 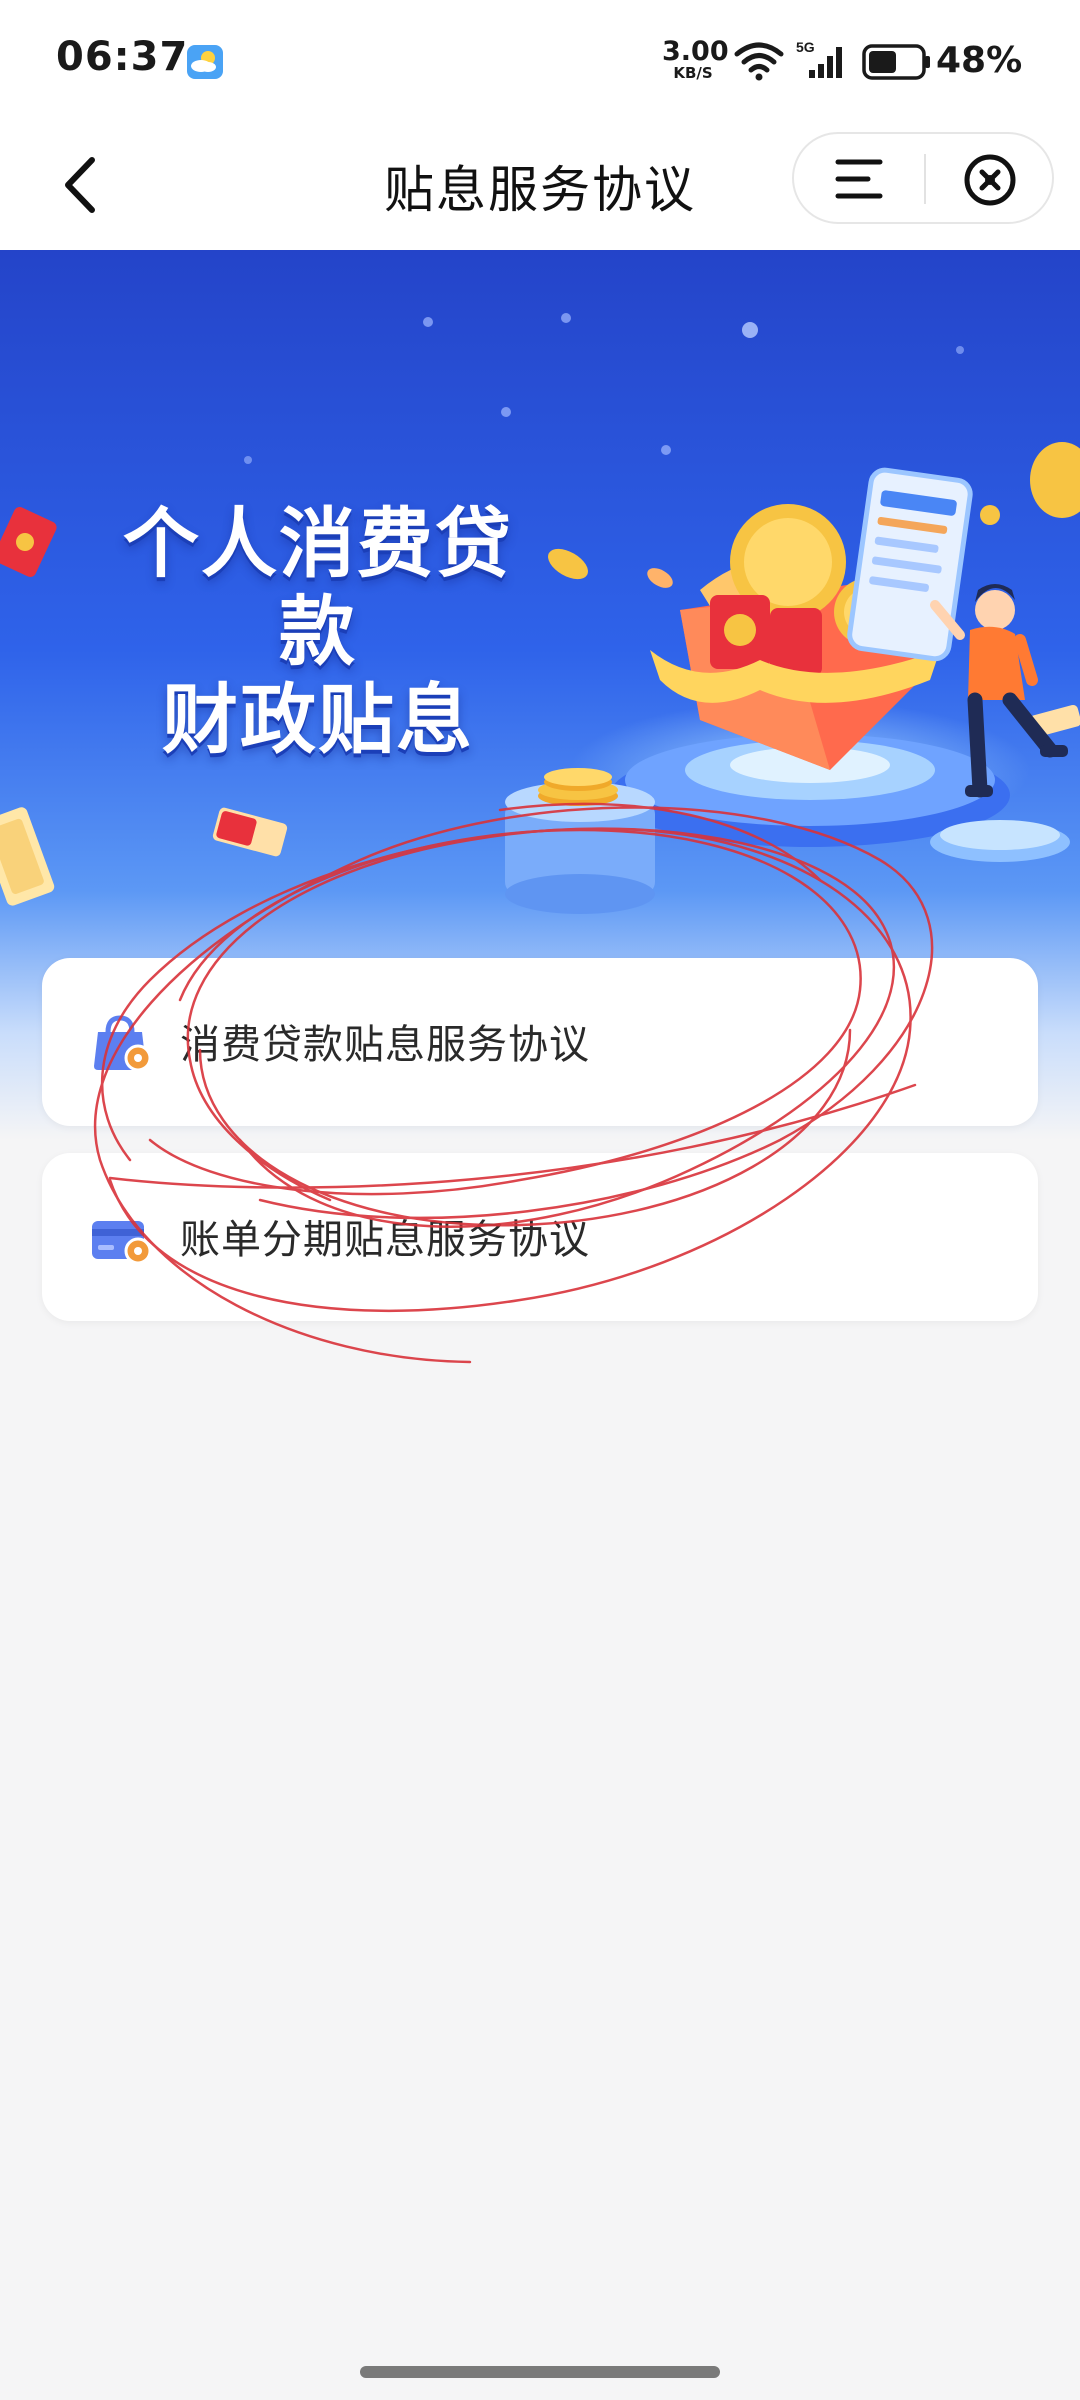 I want to click on partly-cloudy-icon, so click(x=205, y=62).